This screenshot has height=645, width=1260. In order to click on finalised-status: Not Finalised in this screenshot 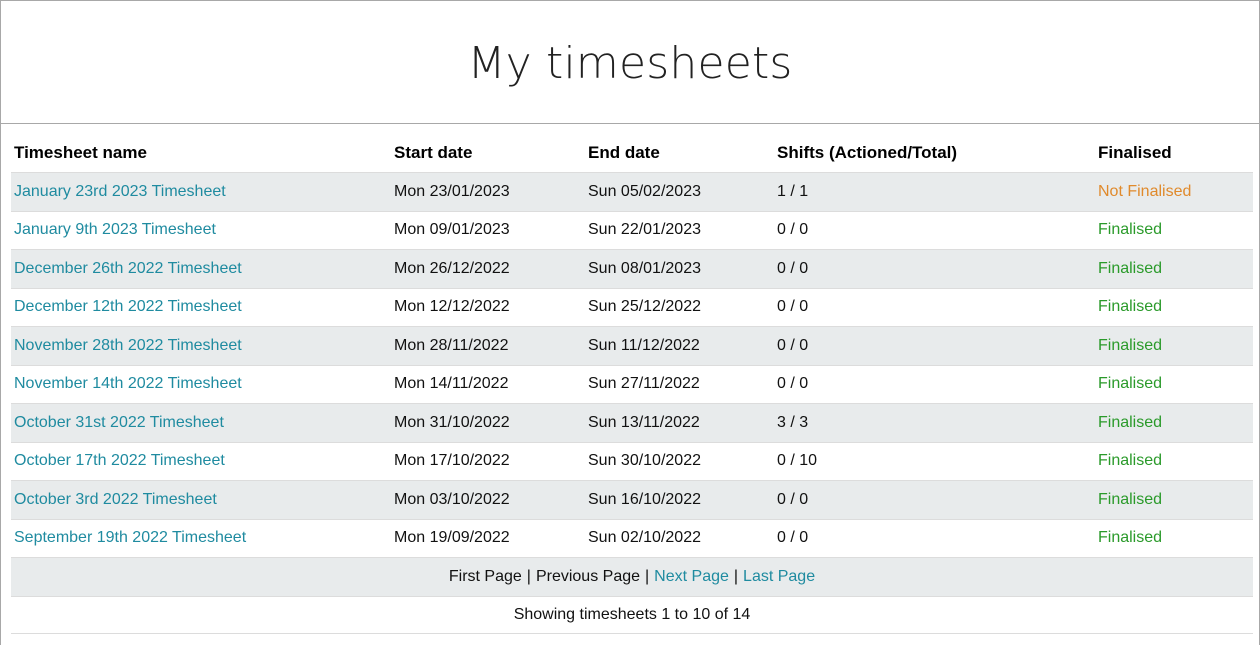, I will do `click(1145, 191)`.